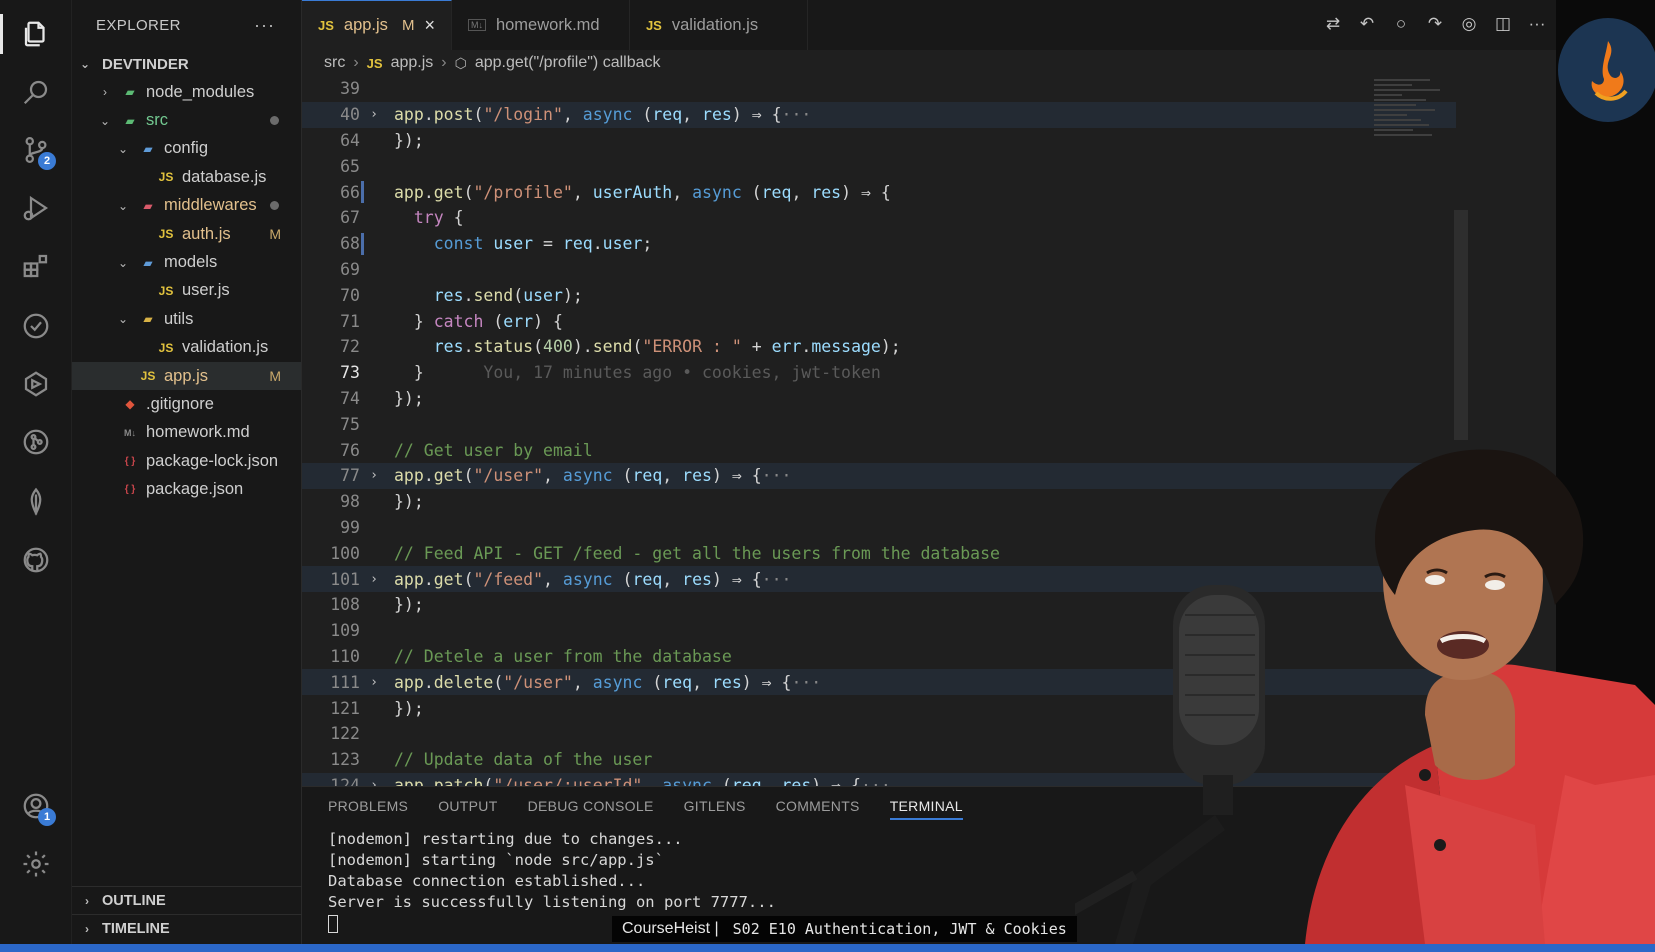 The width and height of the screenshot is (1655, 952). What do you see at coordinates (186, 376) in the screenshot?
I see `tree-item-app-js: JS app.js M` at bounding box center [186, 376].